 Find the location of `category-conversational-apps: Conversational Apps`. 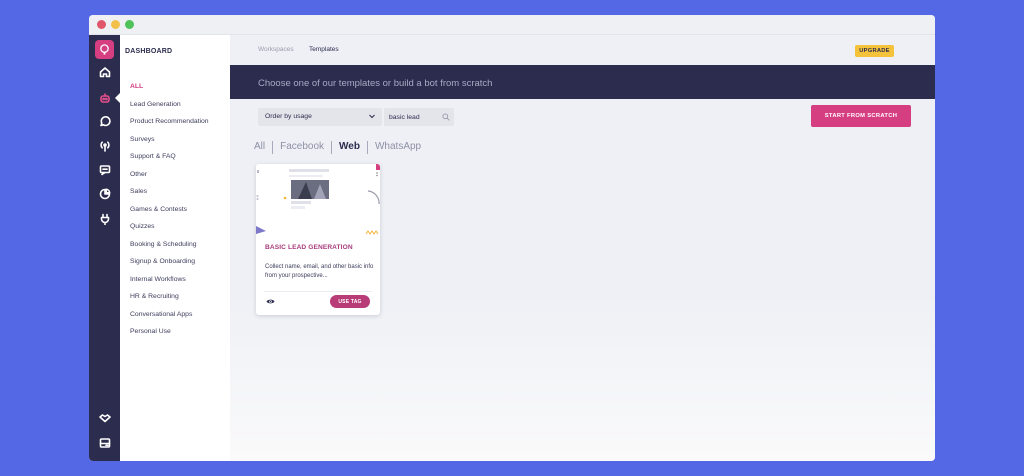

category-conversational-apps: Conversational Apps is located at coordinates (169, 315).